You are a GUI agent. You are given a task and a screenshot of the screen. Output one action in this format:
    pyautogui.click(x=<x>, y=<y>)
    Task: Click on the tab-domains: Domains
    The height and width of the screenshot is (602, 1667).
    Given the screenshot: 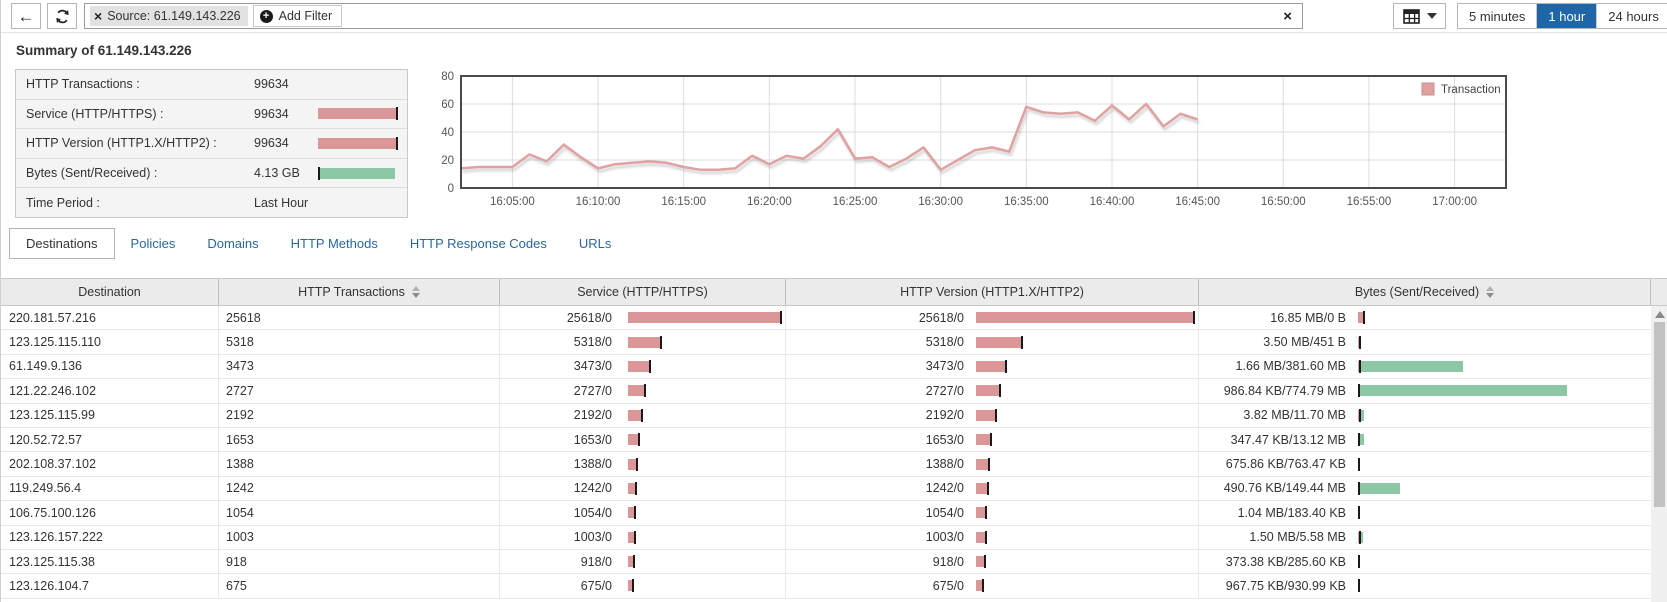 What is the action you would take?
    pyautogui.click(x=232, y=243)
    